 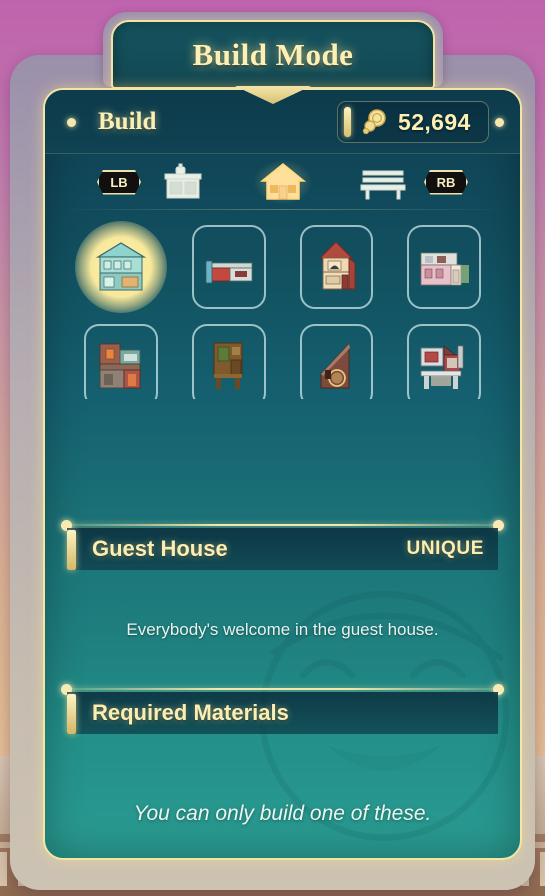 I want to click on tab-buildings, so click(x=282, y=182).